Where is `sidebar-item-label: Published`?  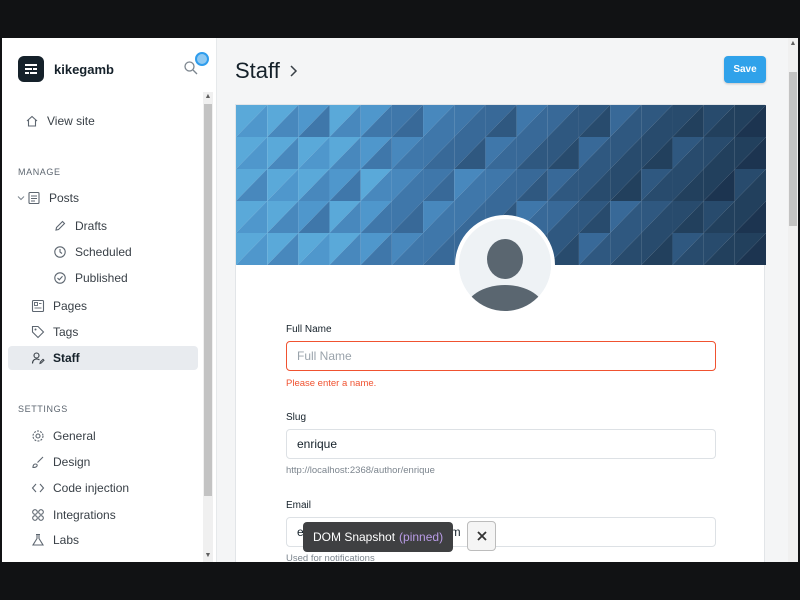 sidebar-item-label: Published is located at coordinates (101, 278).